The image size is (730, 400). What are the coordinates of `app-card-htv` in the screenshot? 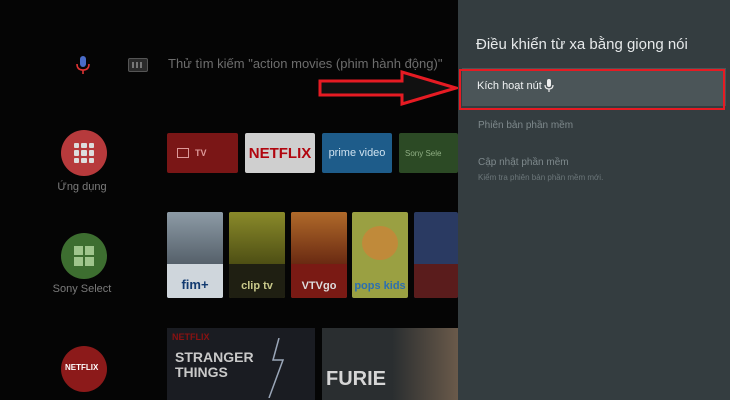 It's located at (436, 255).